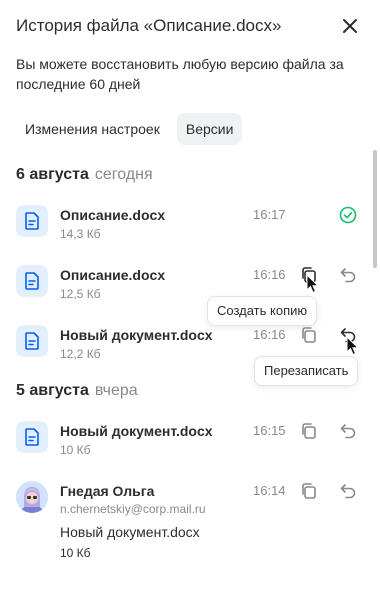 This screenshot has height=592, width=380. What do you see at coordinates (209, 129) in the screenshot?
I see `tab-versions: Версии` at bounding box center [209, 129].